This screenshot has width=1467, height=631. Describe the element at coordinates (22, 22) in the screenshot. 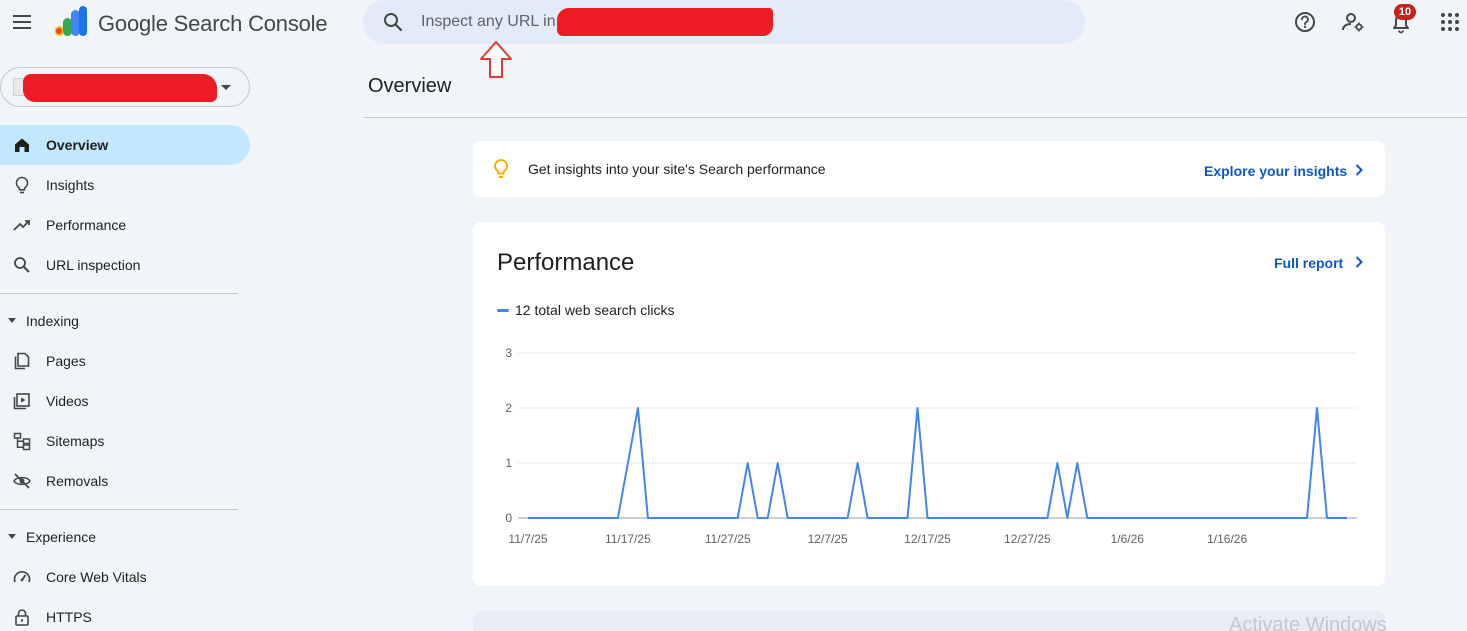

I see `main-menu-button` at that location.